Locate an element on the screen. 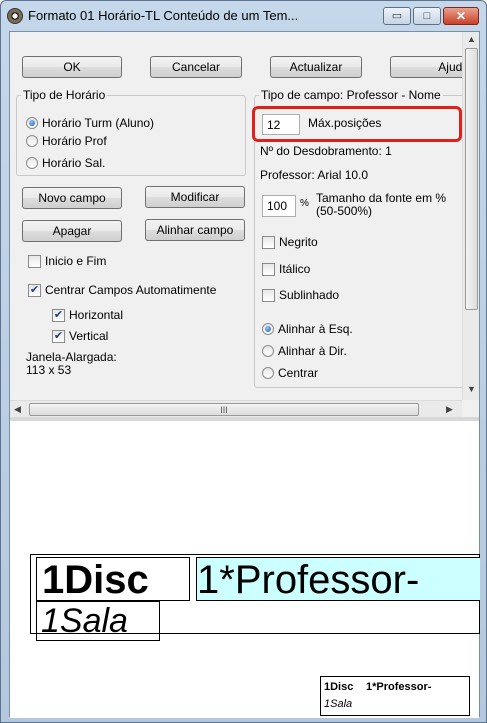 This screenshot has width=487, height=723. unfold-number-label: Nº do Desdobramento: 1 is located at coordinates (326, 151).